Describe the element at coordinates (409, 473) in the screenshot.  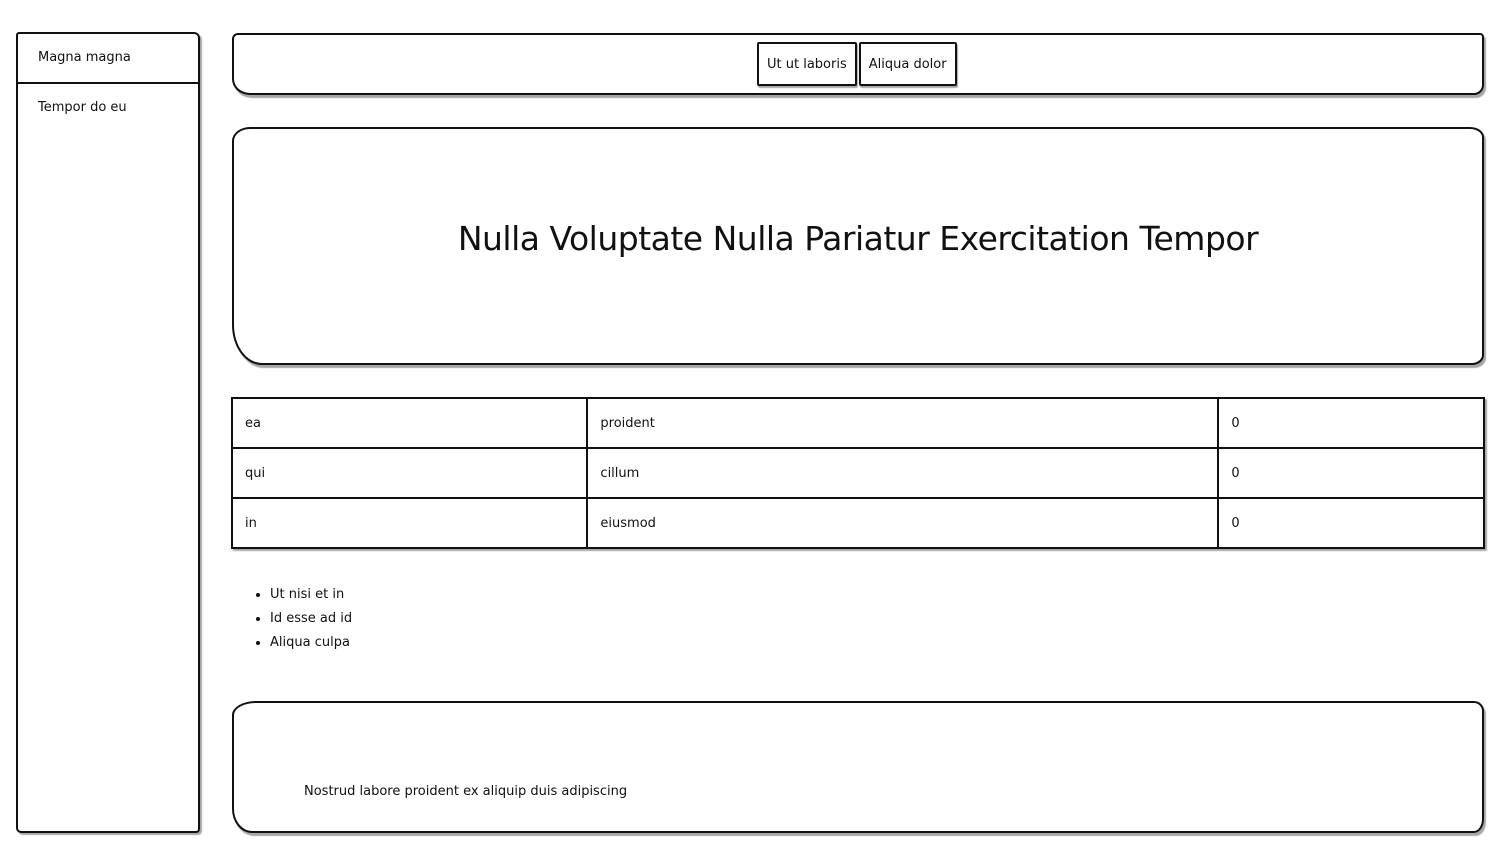
I see `table-cell: qui` at that location.